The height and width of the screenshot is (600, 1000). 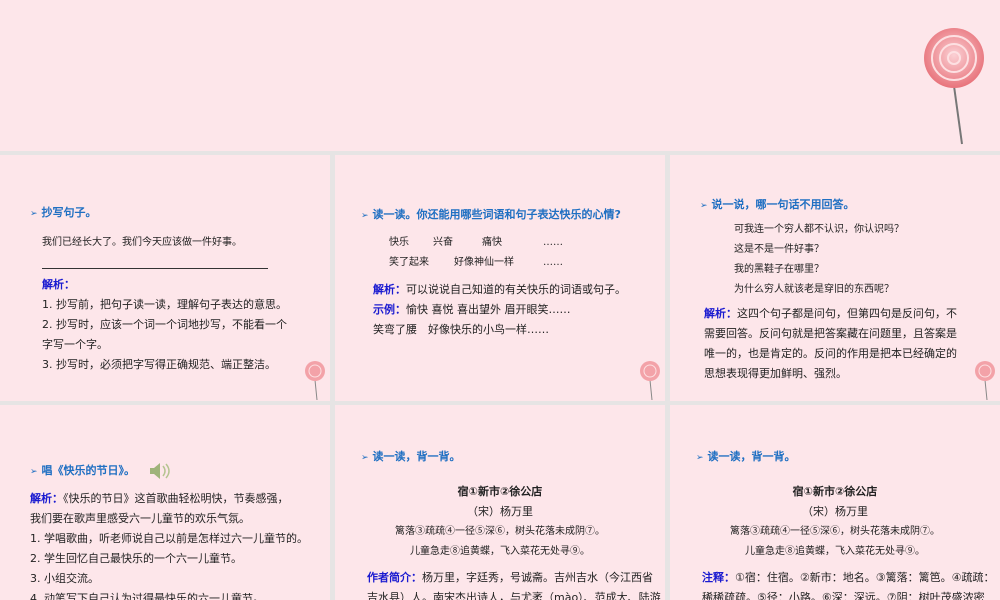 I want to click on analysis-line: 3. 小组交流。, so click(x=64, y=578).